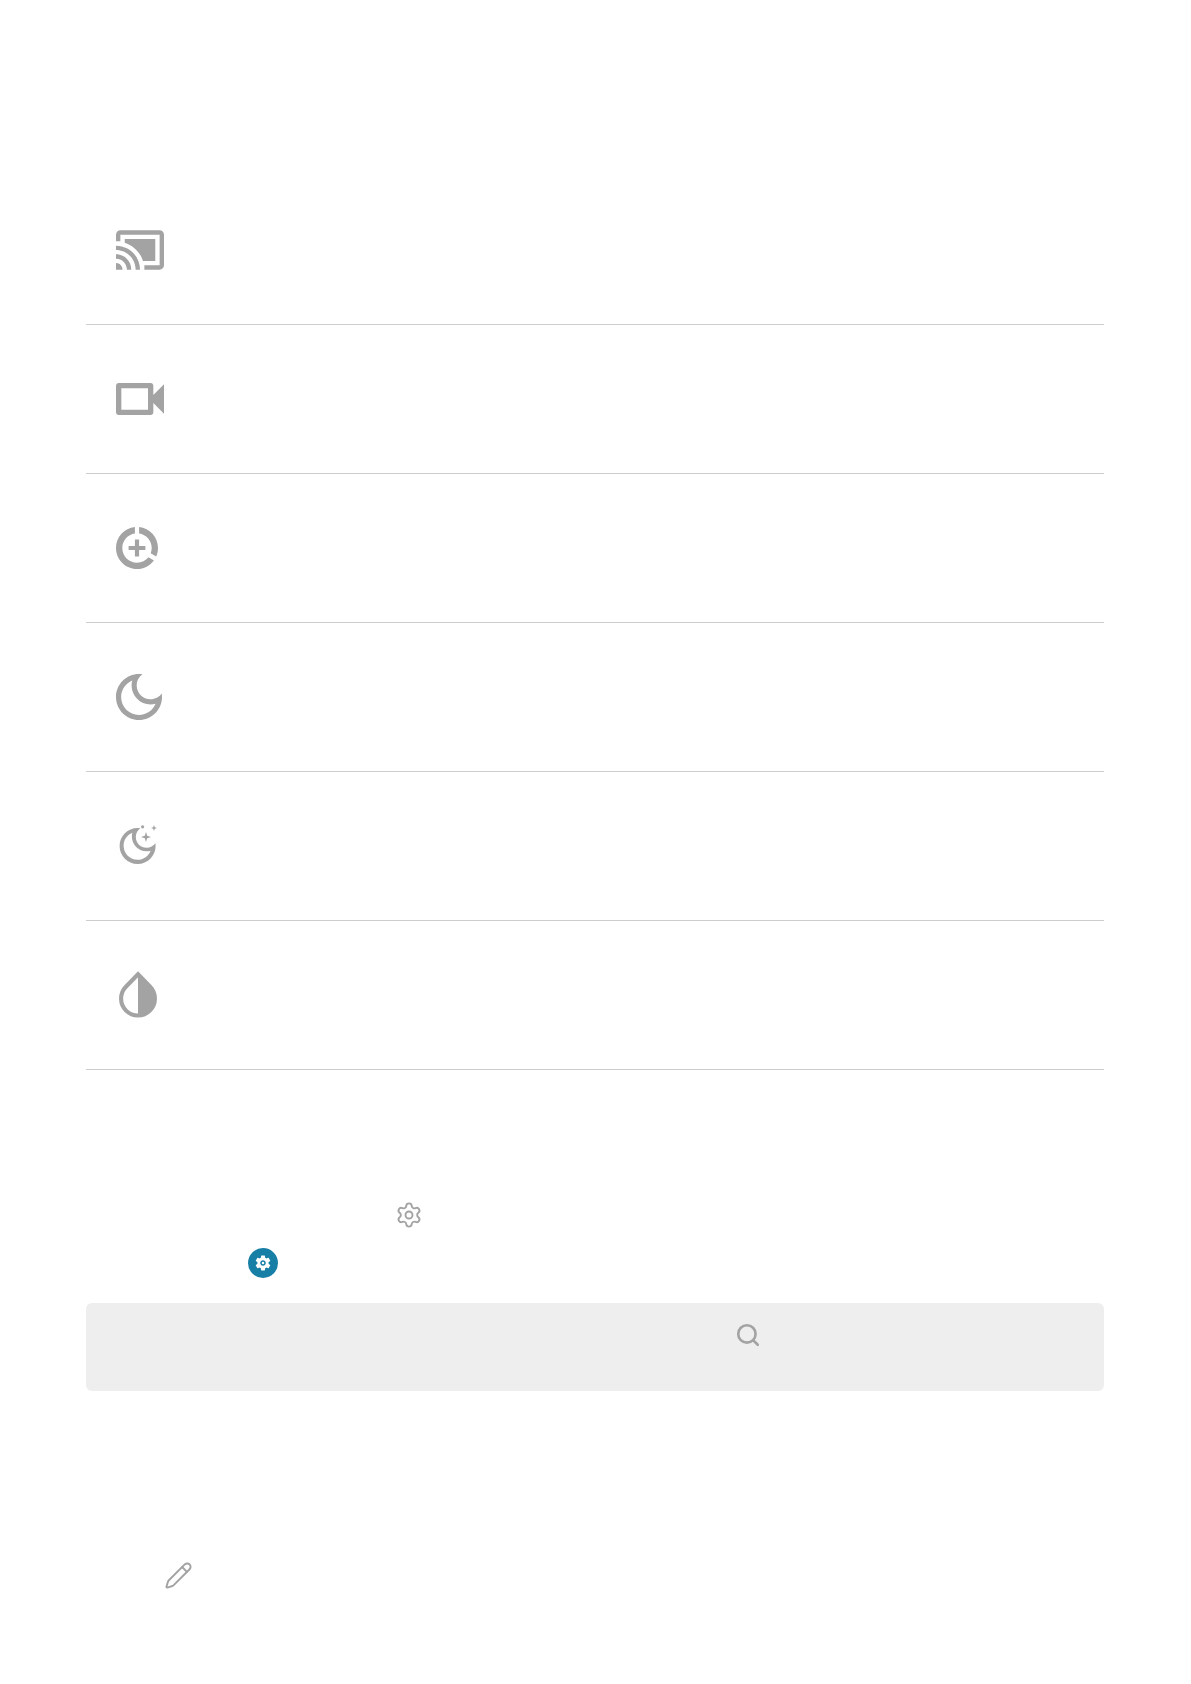  Describe the element at coordinates (748, 1335) in the screenshot. I see `search-icon` at that location.